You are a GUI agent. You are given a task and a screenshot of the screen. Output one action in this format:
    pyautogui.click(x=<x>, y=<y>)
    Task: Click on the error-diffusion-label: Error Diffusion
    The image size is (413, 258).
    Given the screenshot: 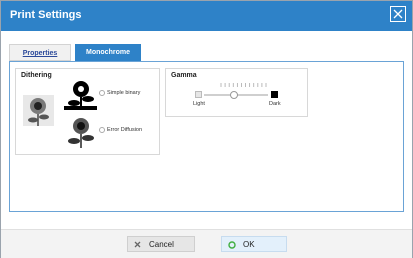 What is the action you would take?
    pyautogui.click(x=125, y=130)
    